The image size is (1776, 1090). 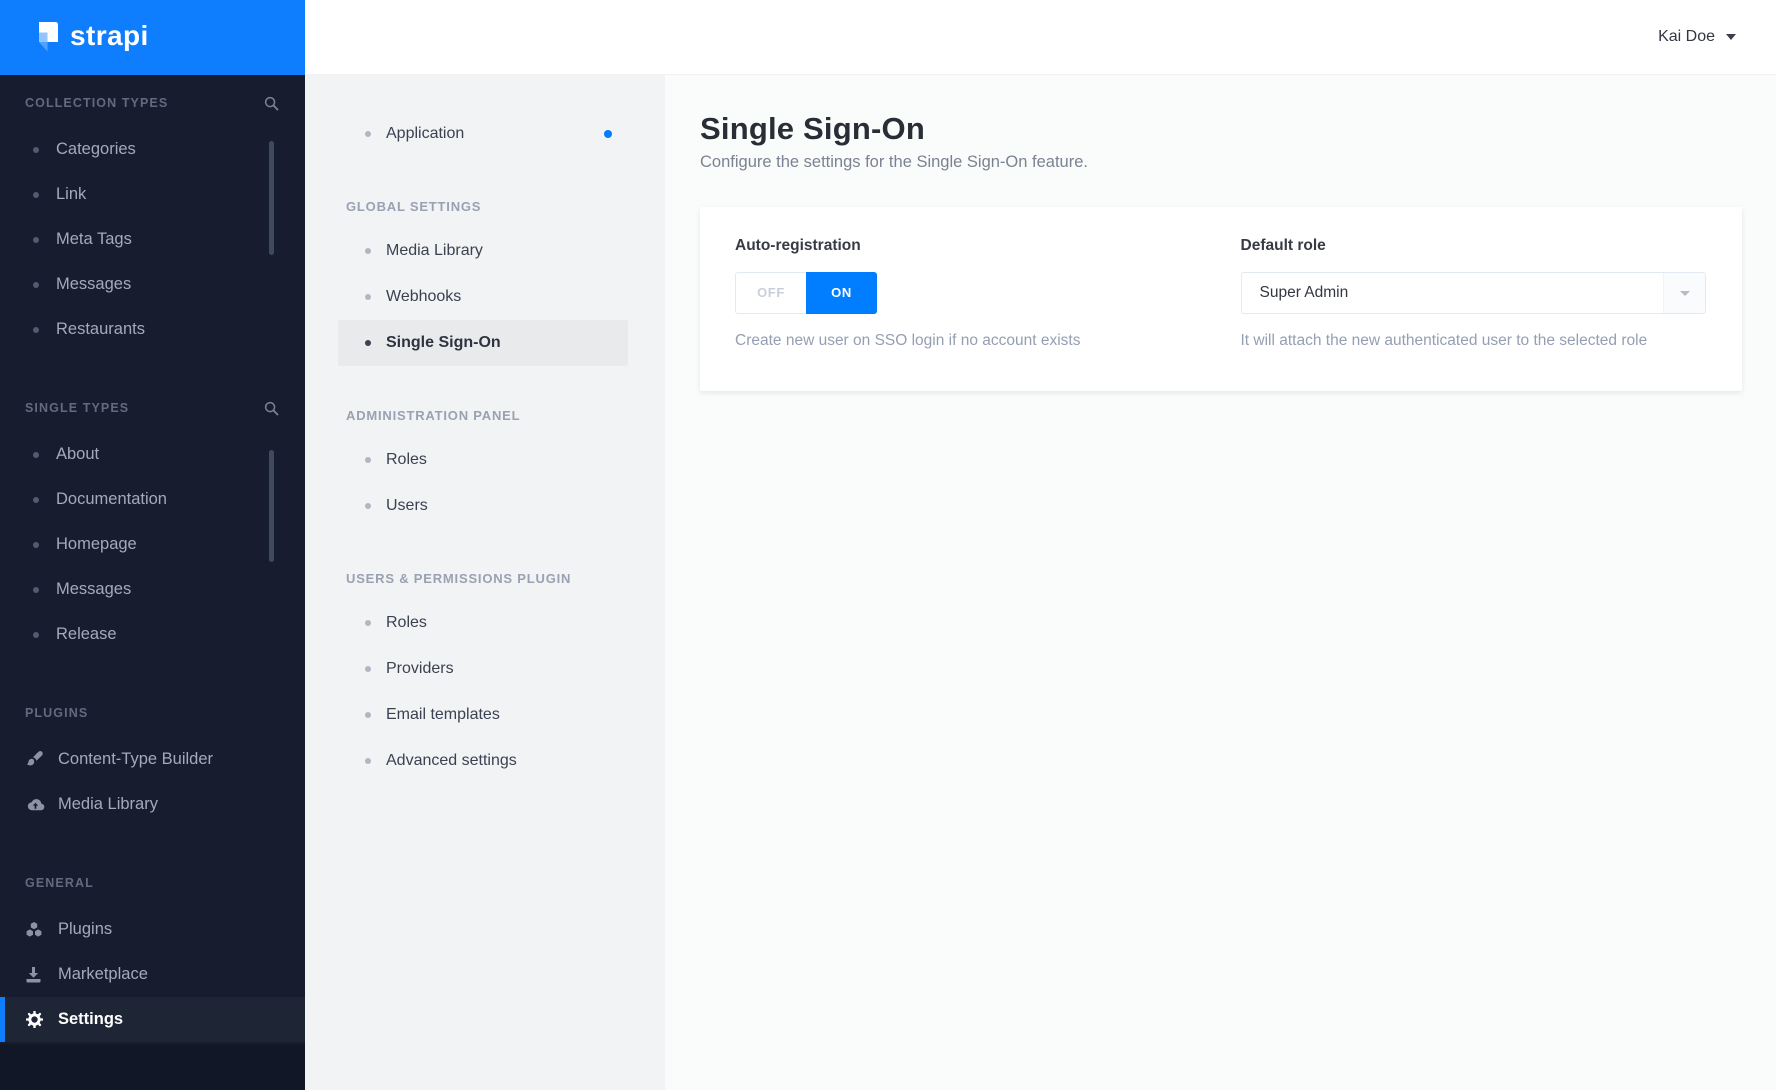 I want to click on default-role-value: Super Admin, so click(x=1304, y=292).